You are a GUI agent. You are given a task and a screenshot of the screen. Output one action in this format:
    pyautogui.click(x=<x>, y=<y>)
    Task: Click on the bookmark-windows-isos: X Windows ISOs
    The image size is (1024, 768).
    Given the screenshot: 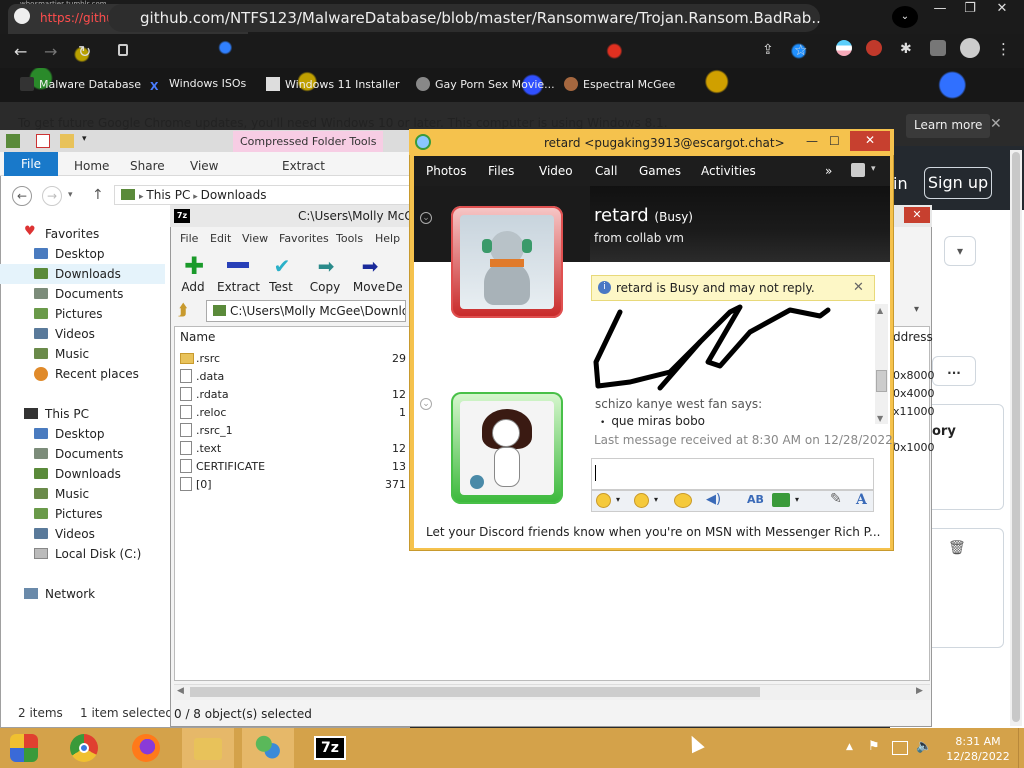 What is the action you would take?
    pyautogui.click(x=198, y=85)
    